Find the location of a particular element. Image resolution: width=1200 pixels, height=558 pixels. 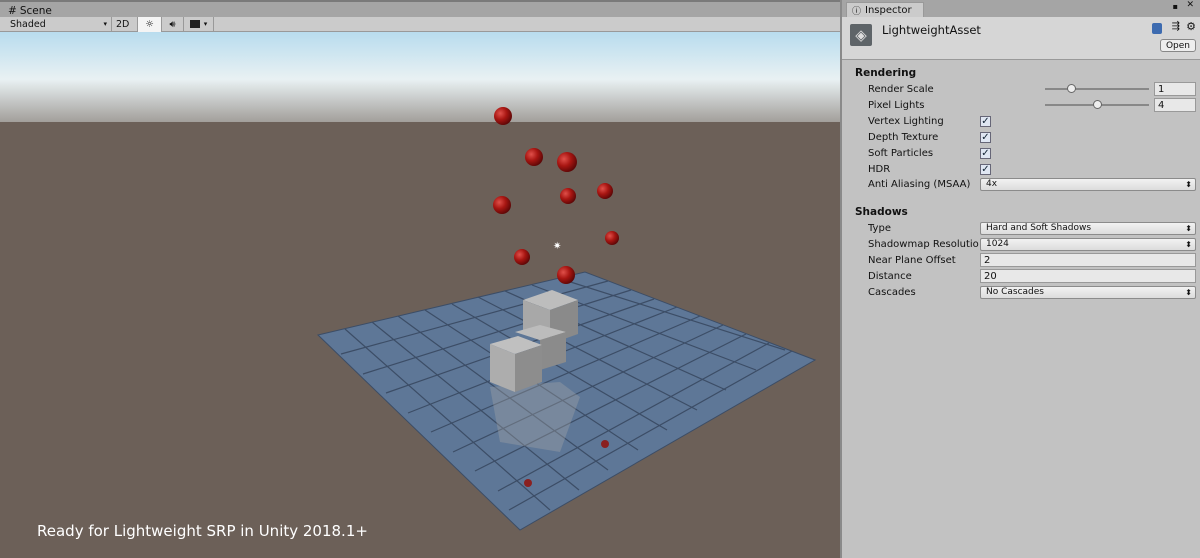

hdr-checkbox: ✓ is located at coordinates (985, 169).